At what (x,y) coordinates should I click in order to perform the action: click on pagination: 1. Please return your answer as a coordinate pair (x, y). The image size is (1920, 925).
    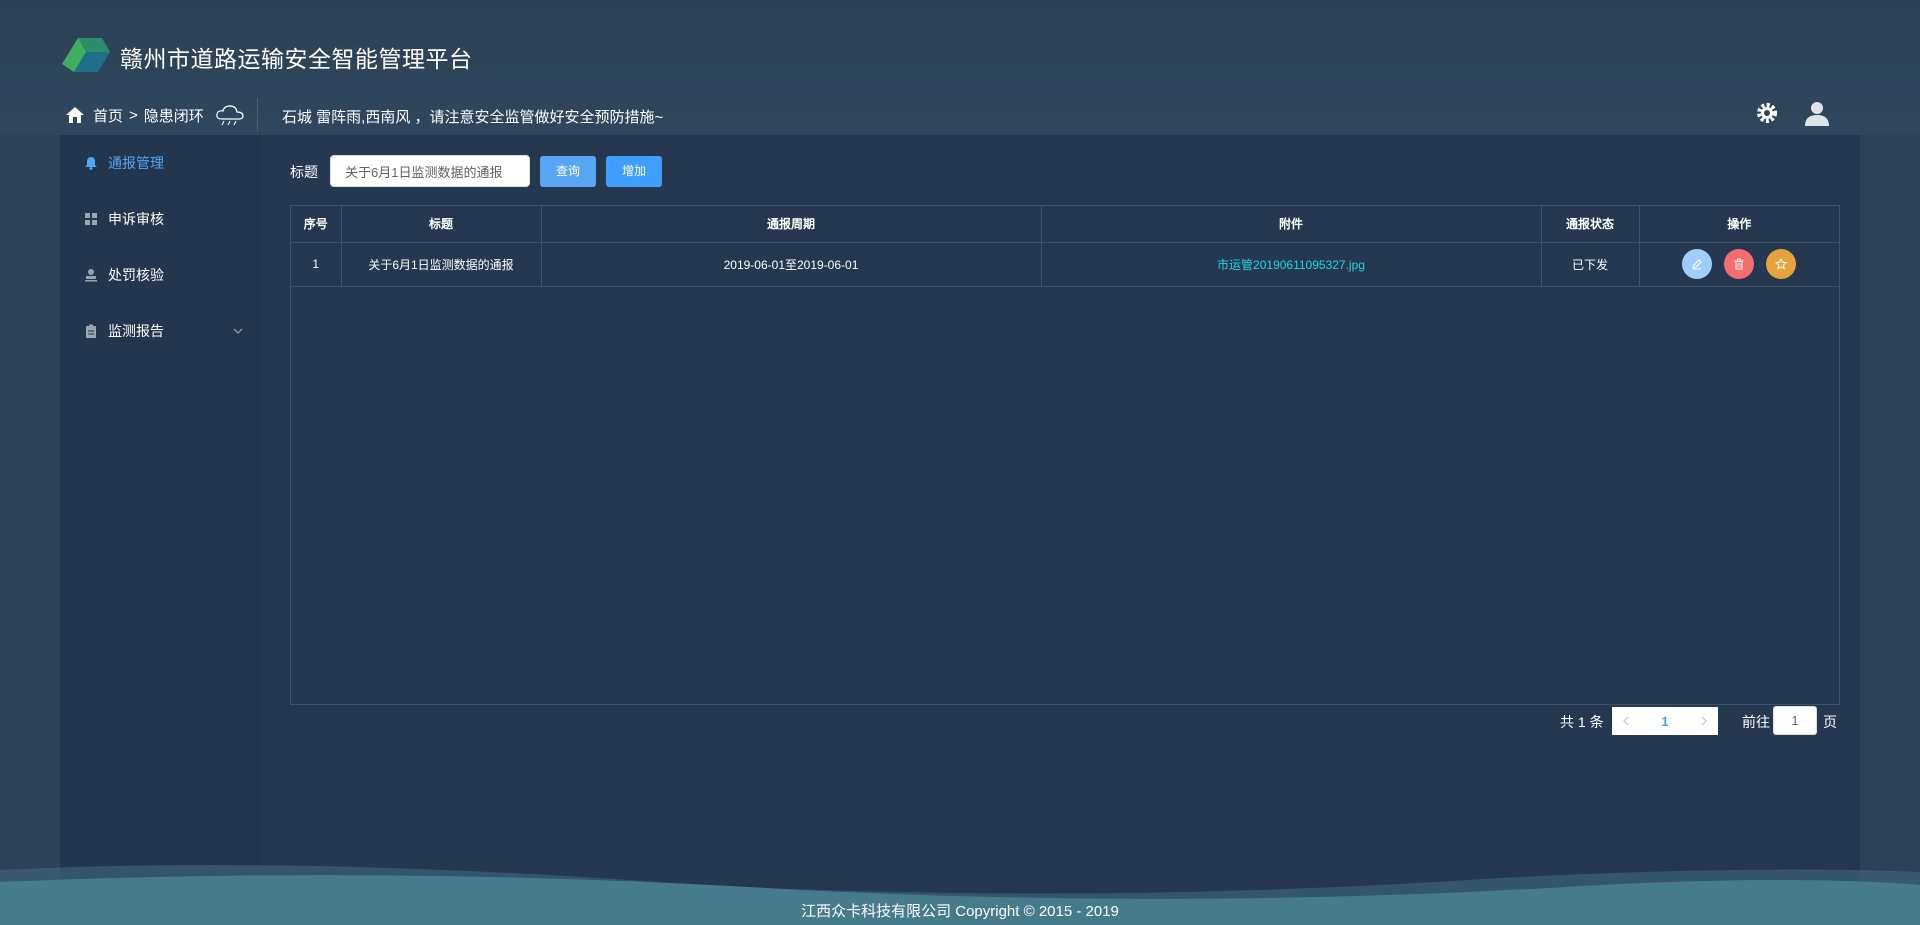
    Looking at the image, I should click on (1665, 721).